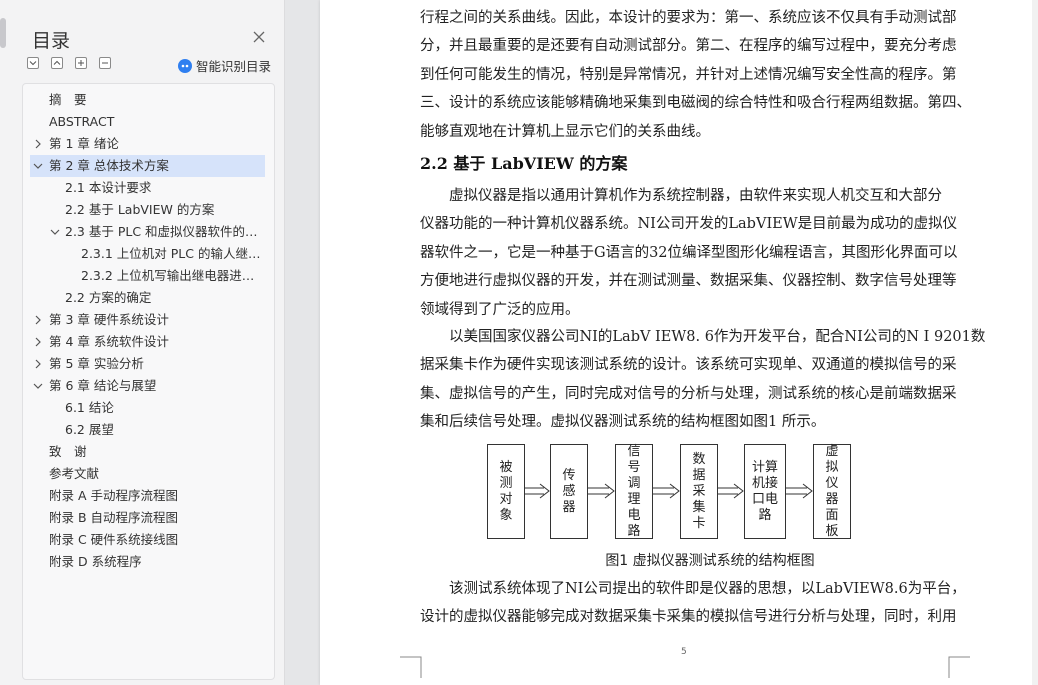 The width and height of the screenshot is (1038, 685). I want to click on figure-caption: 图1 虚拟仪器测试系统的结构框图, so click(710, 561).